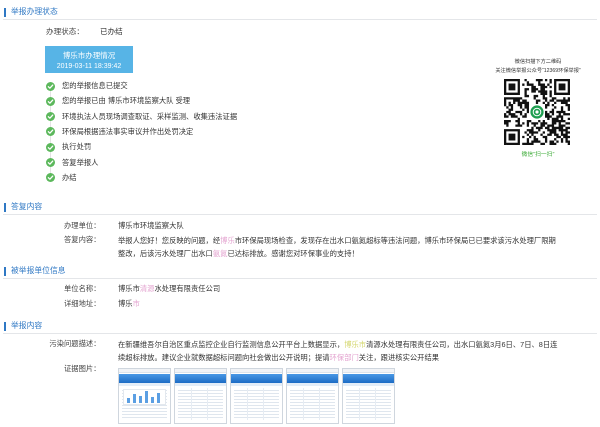  I want to click on timeline-step: 执行处罚, so click(141, 147).